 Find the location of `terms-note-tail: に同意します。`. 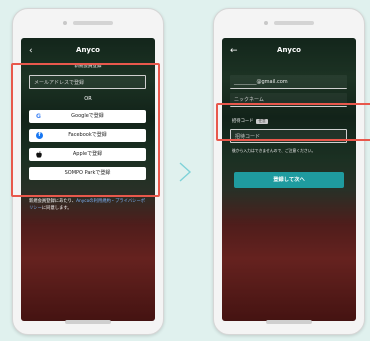

terms-note-tail: に同意します。 is located at coordinates (56, 208).